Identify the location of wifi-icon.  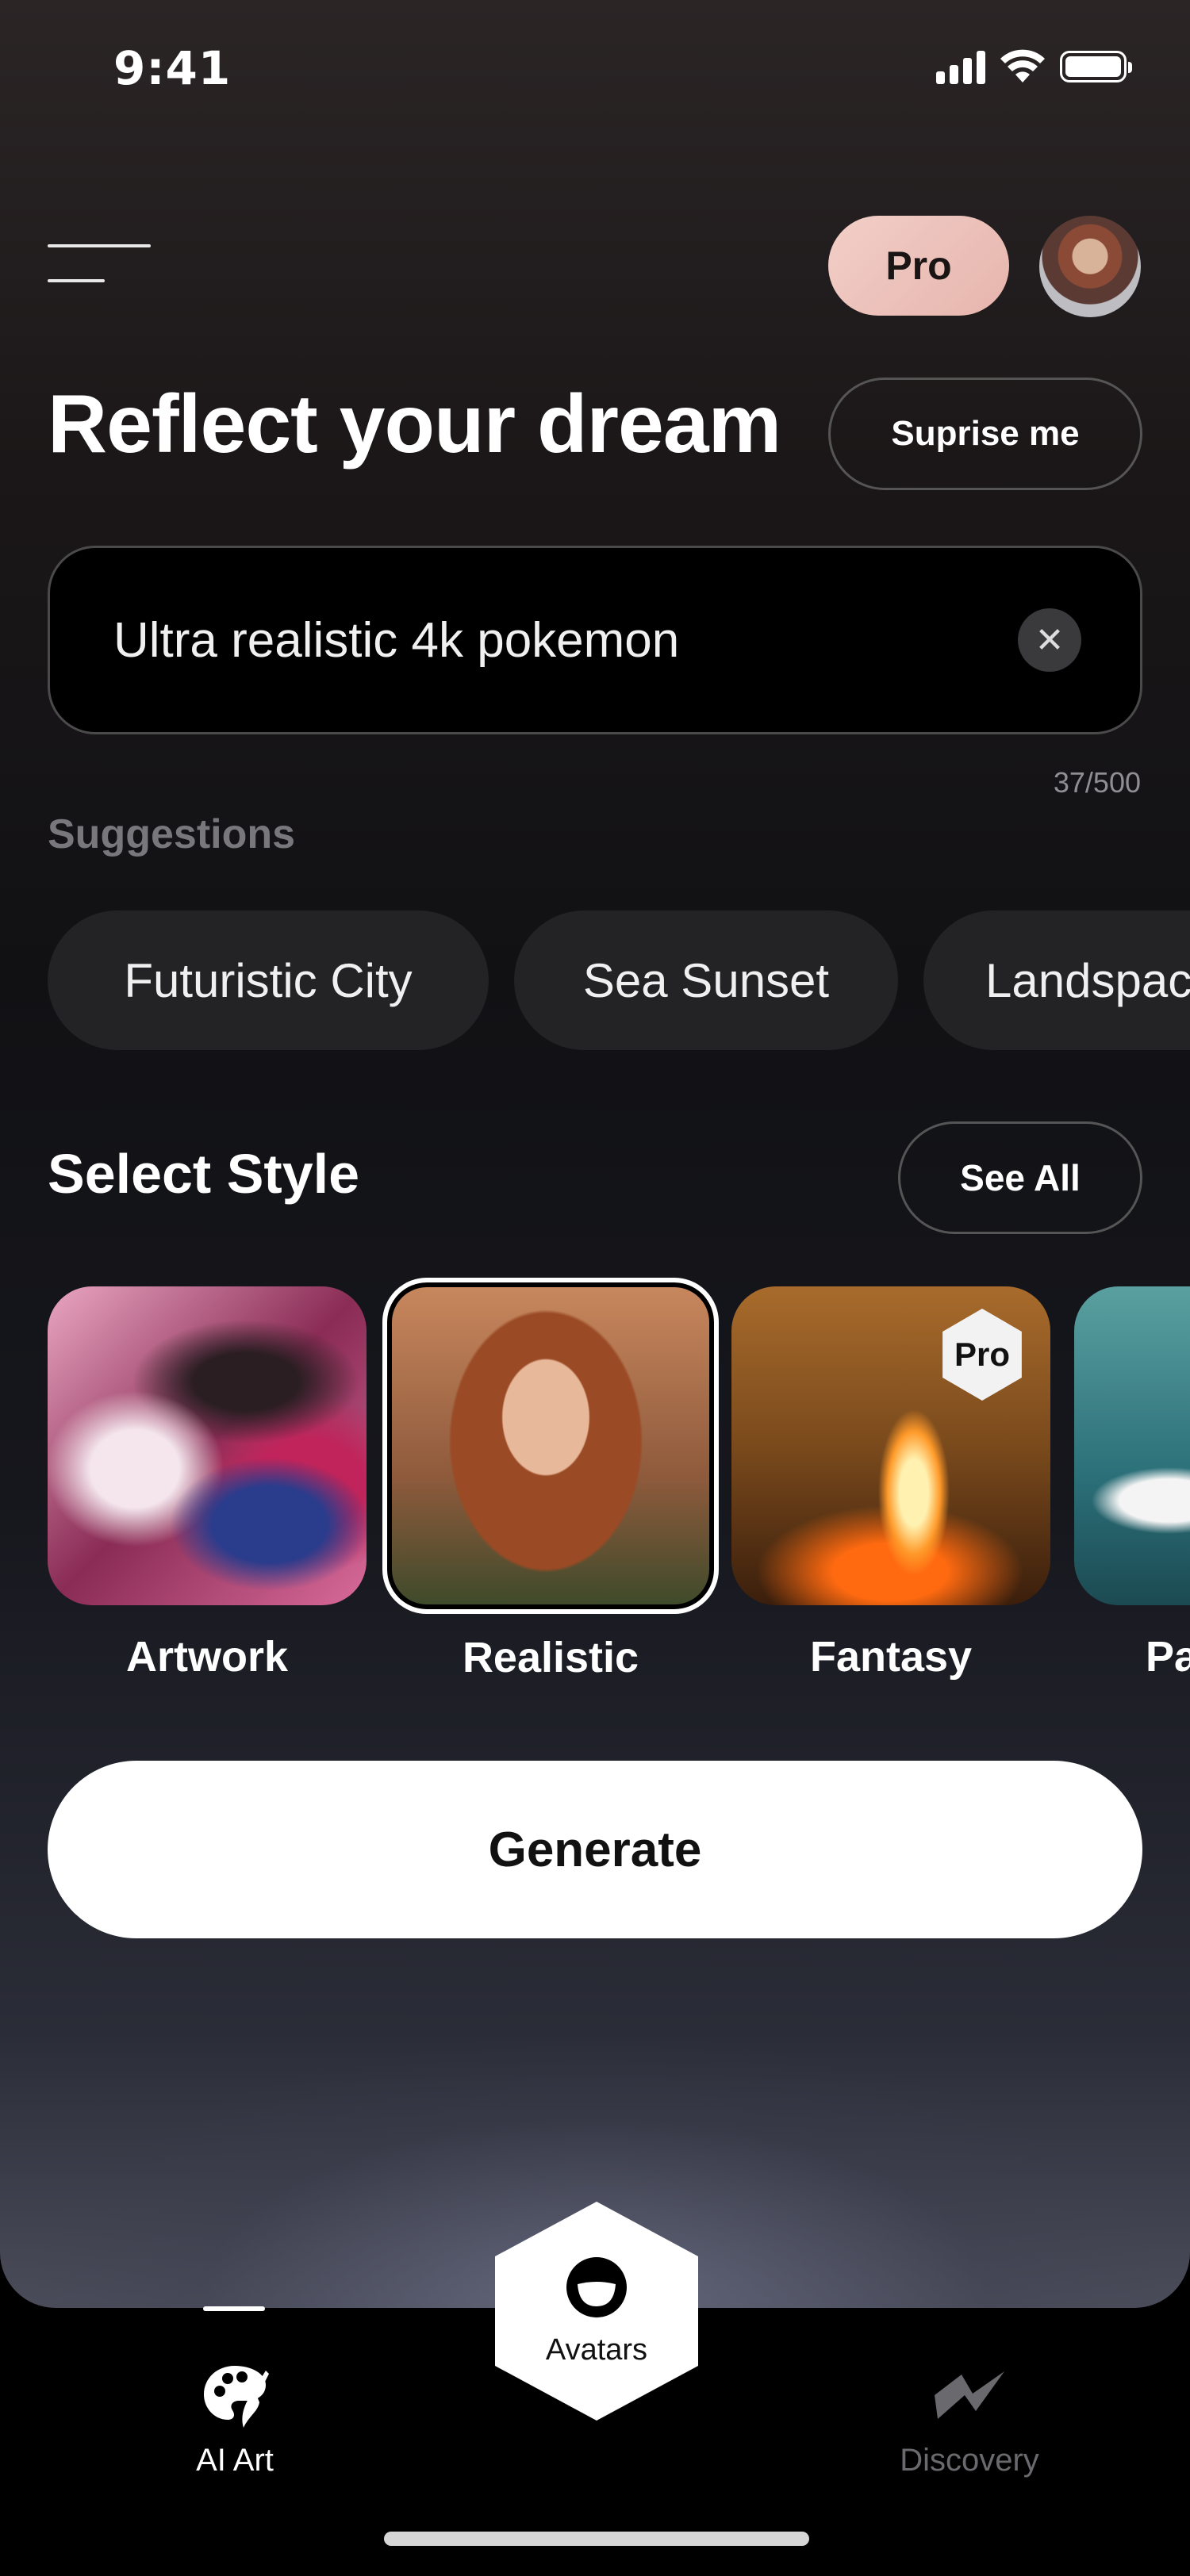
(1022, 66).